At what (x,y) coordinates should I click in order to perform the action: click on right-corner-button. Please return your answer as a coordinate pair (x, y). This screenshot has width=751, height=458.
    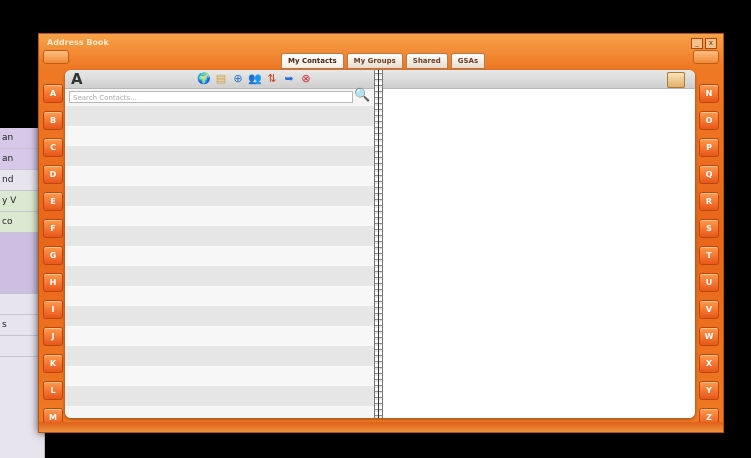
    Looking at the image, I should click on (706, 57).